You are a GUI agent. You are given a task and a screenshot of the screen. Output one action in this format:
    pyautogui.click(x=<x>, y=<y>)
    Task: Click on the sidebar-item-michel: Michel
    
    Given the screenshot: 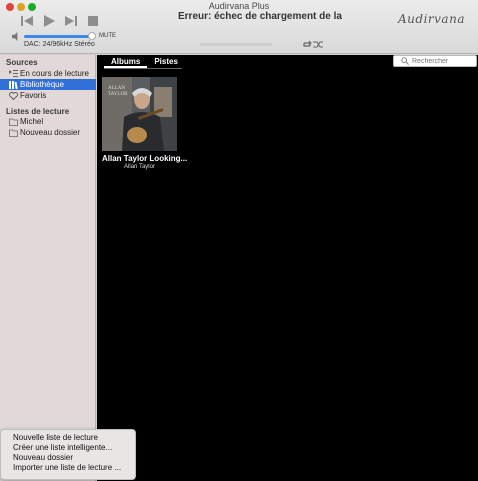 What is the action you would take?
    pyautogui.click(x=48, y=121)
    